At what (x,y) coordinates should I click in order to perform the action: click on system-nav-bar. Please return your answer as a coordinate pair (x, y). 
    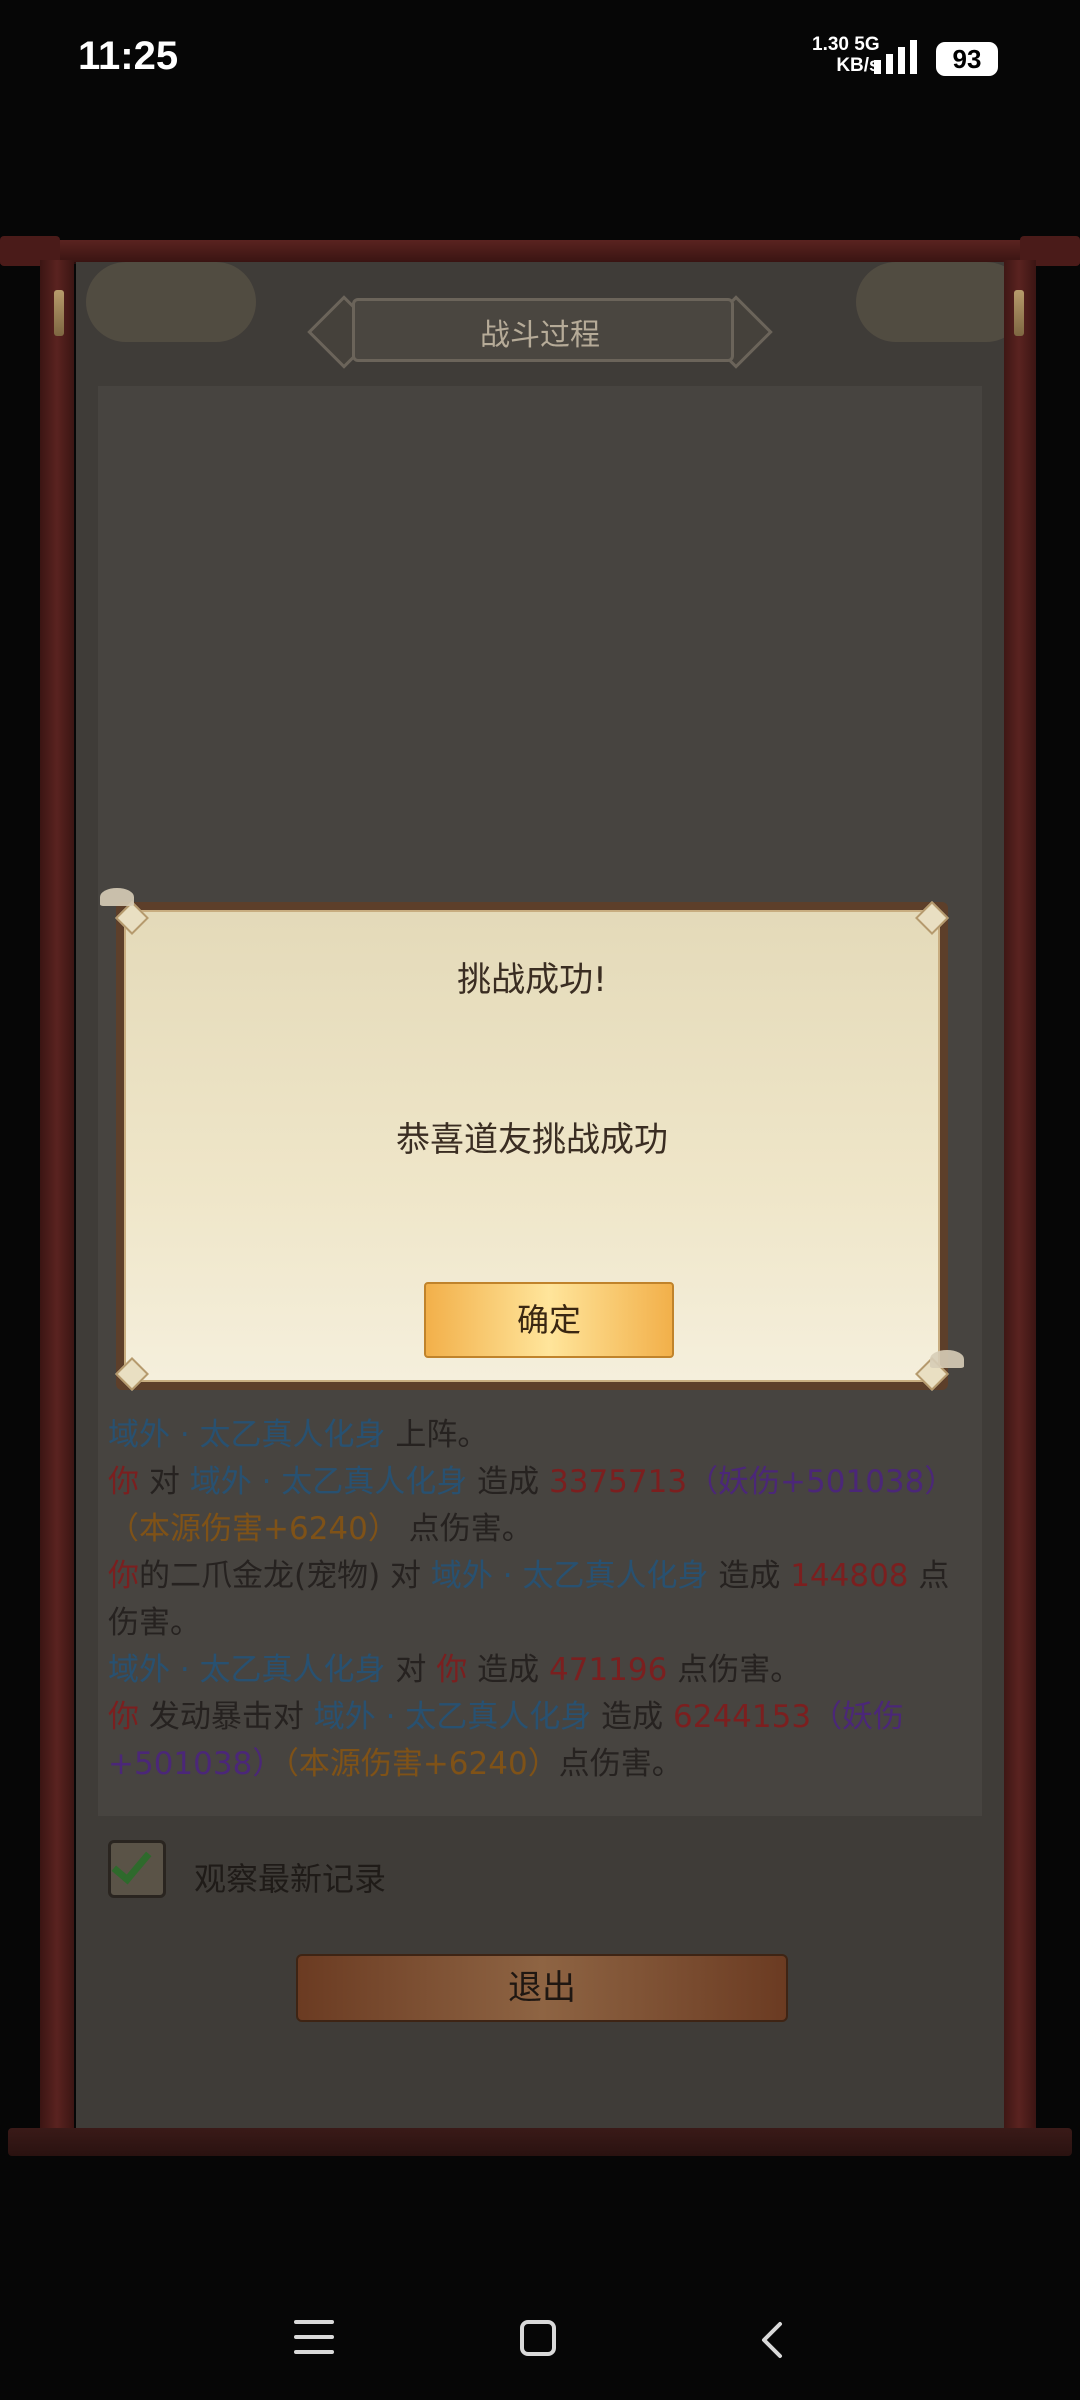
    Looking at the image, I should click on (540, 2340).